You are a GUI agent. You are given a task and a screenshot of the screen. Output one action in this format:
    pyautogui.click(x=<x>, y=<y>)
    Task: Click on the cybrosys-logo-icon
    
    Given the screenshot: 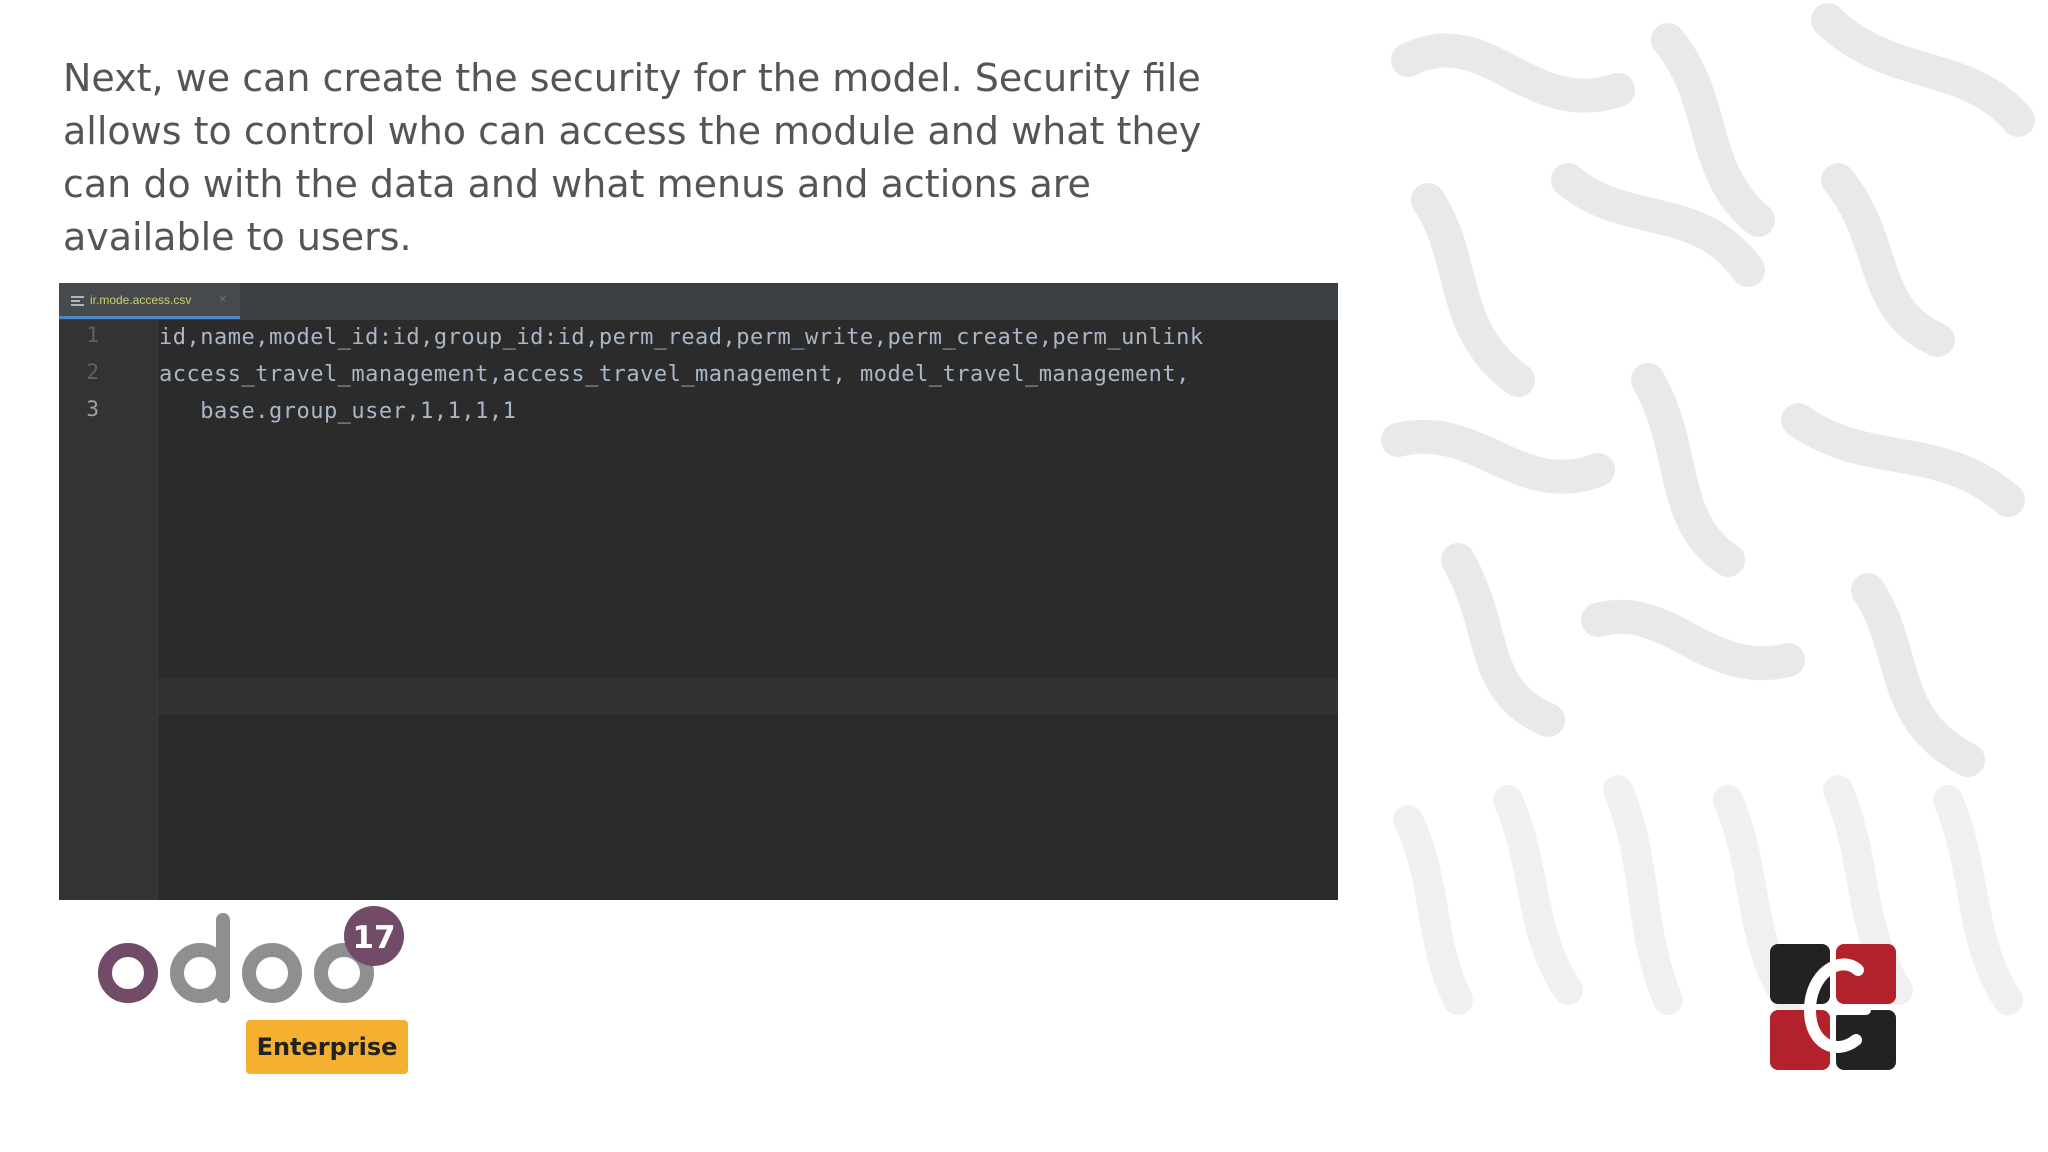 What is the action you would take?
    pyautogui.click(x=1833, y=1007)
    